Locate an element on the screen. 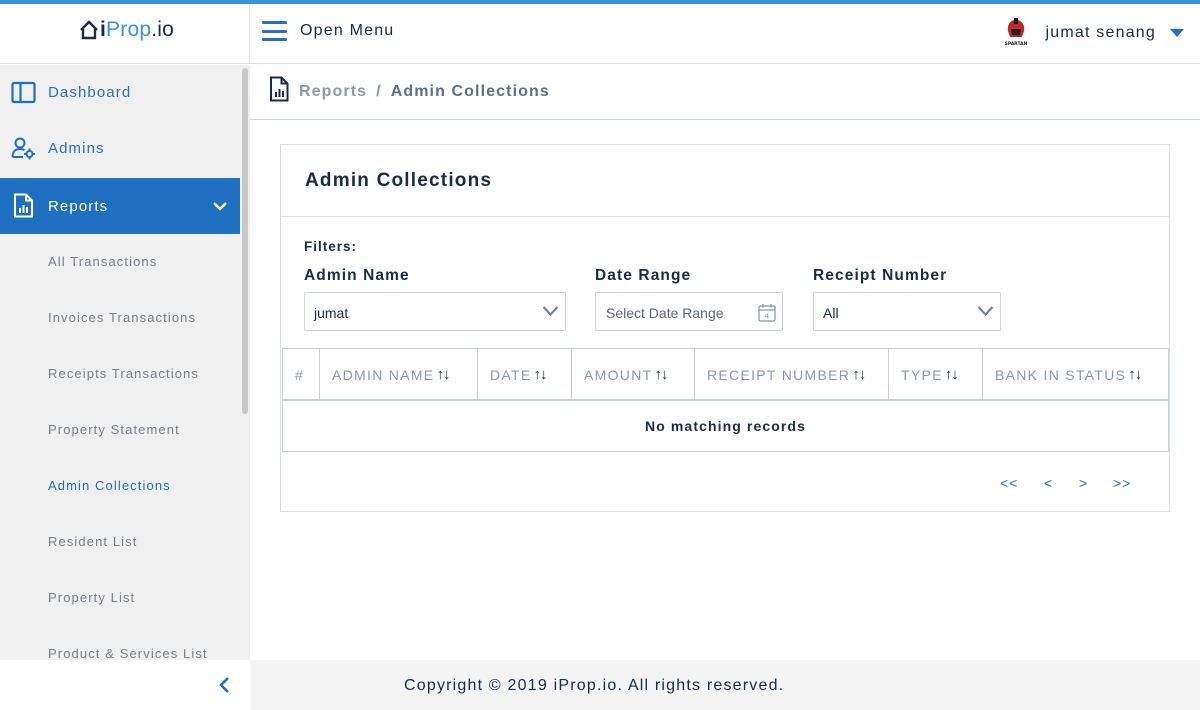 This screenshot has height=710, width=1200. app-header: i Prop .io Open Menu SPARTAN jumat senang is located at coordinates (600, 34).